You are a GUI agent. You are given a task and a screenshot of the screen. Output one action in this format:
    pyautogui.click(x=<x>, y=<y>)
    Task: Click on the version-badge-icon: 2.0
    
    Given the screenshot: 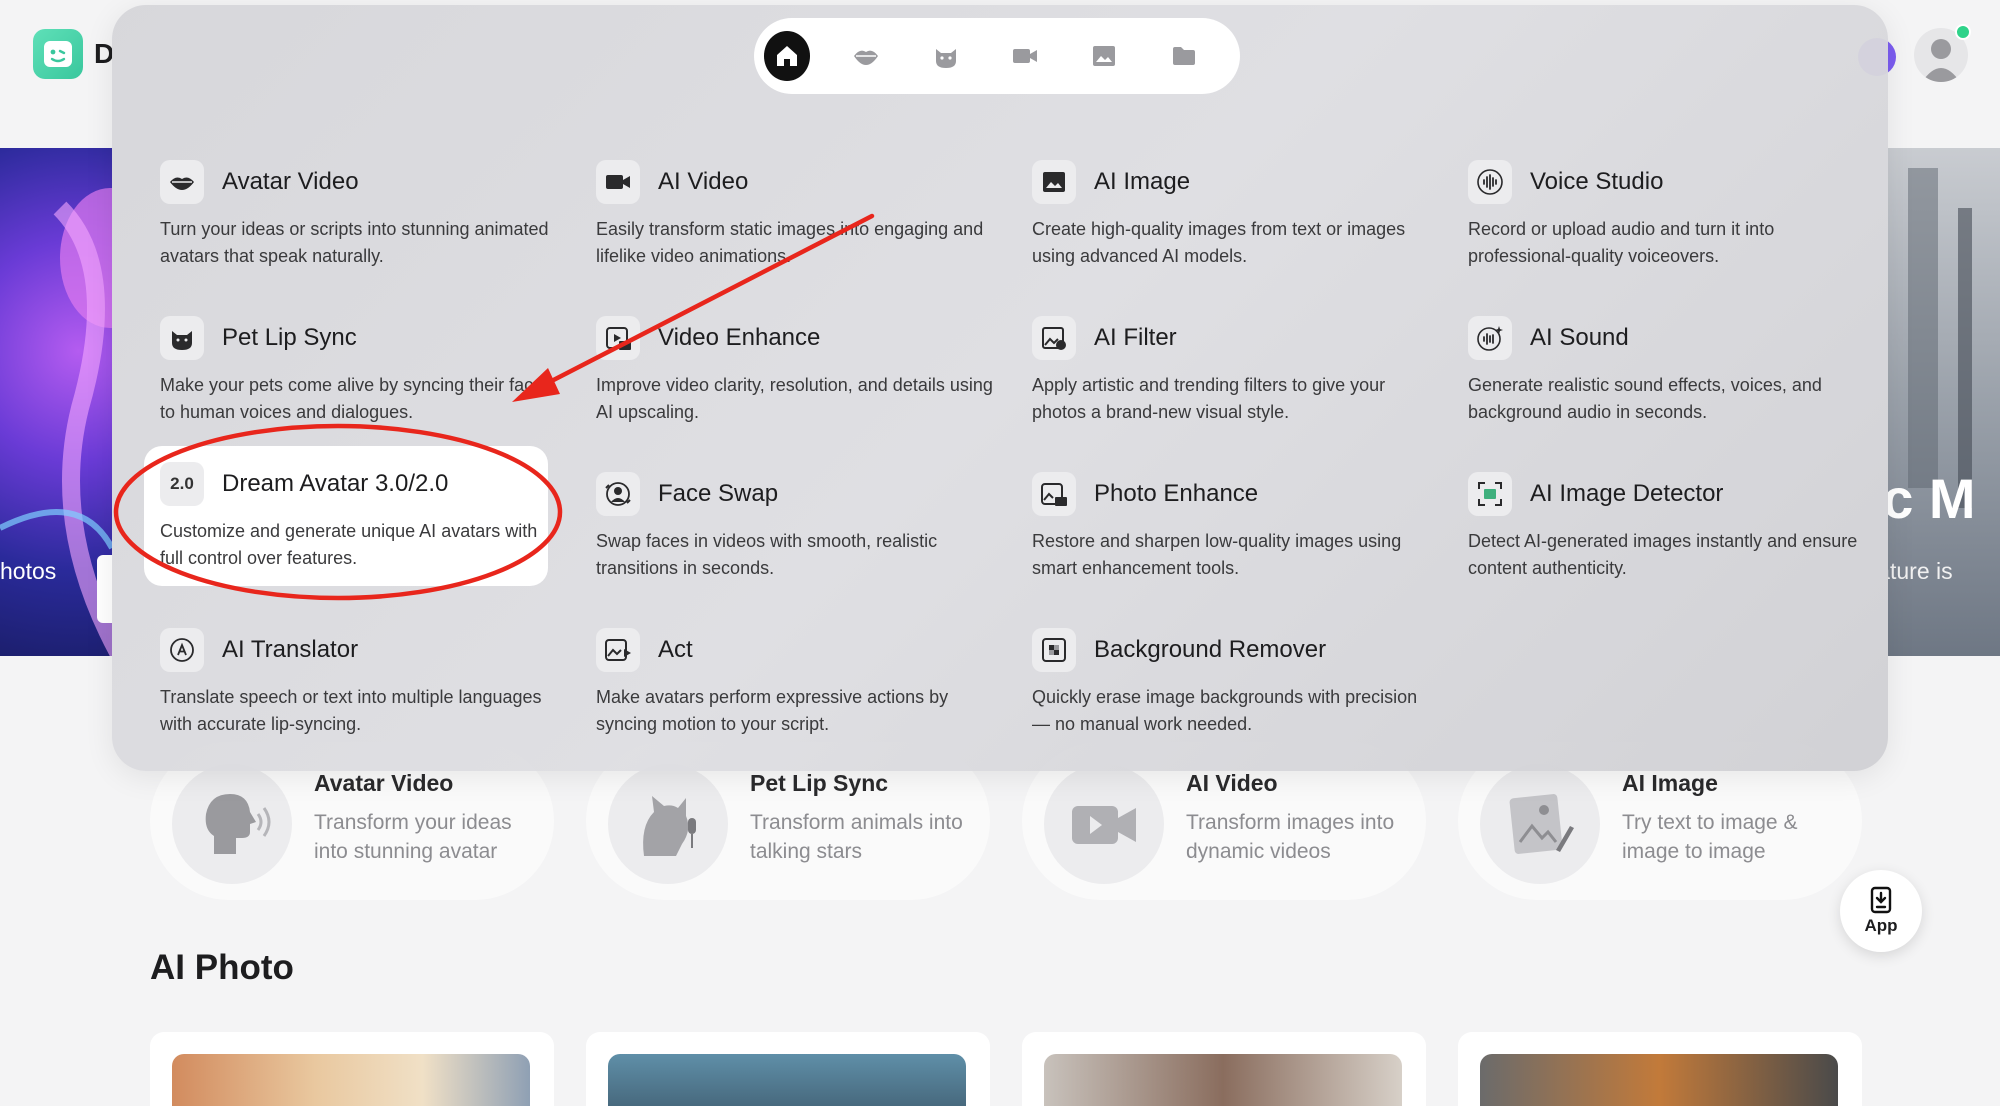 What is the action you would take?
    pyautogui.click(x=182, y=484)
    